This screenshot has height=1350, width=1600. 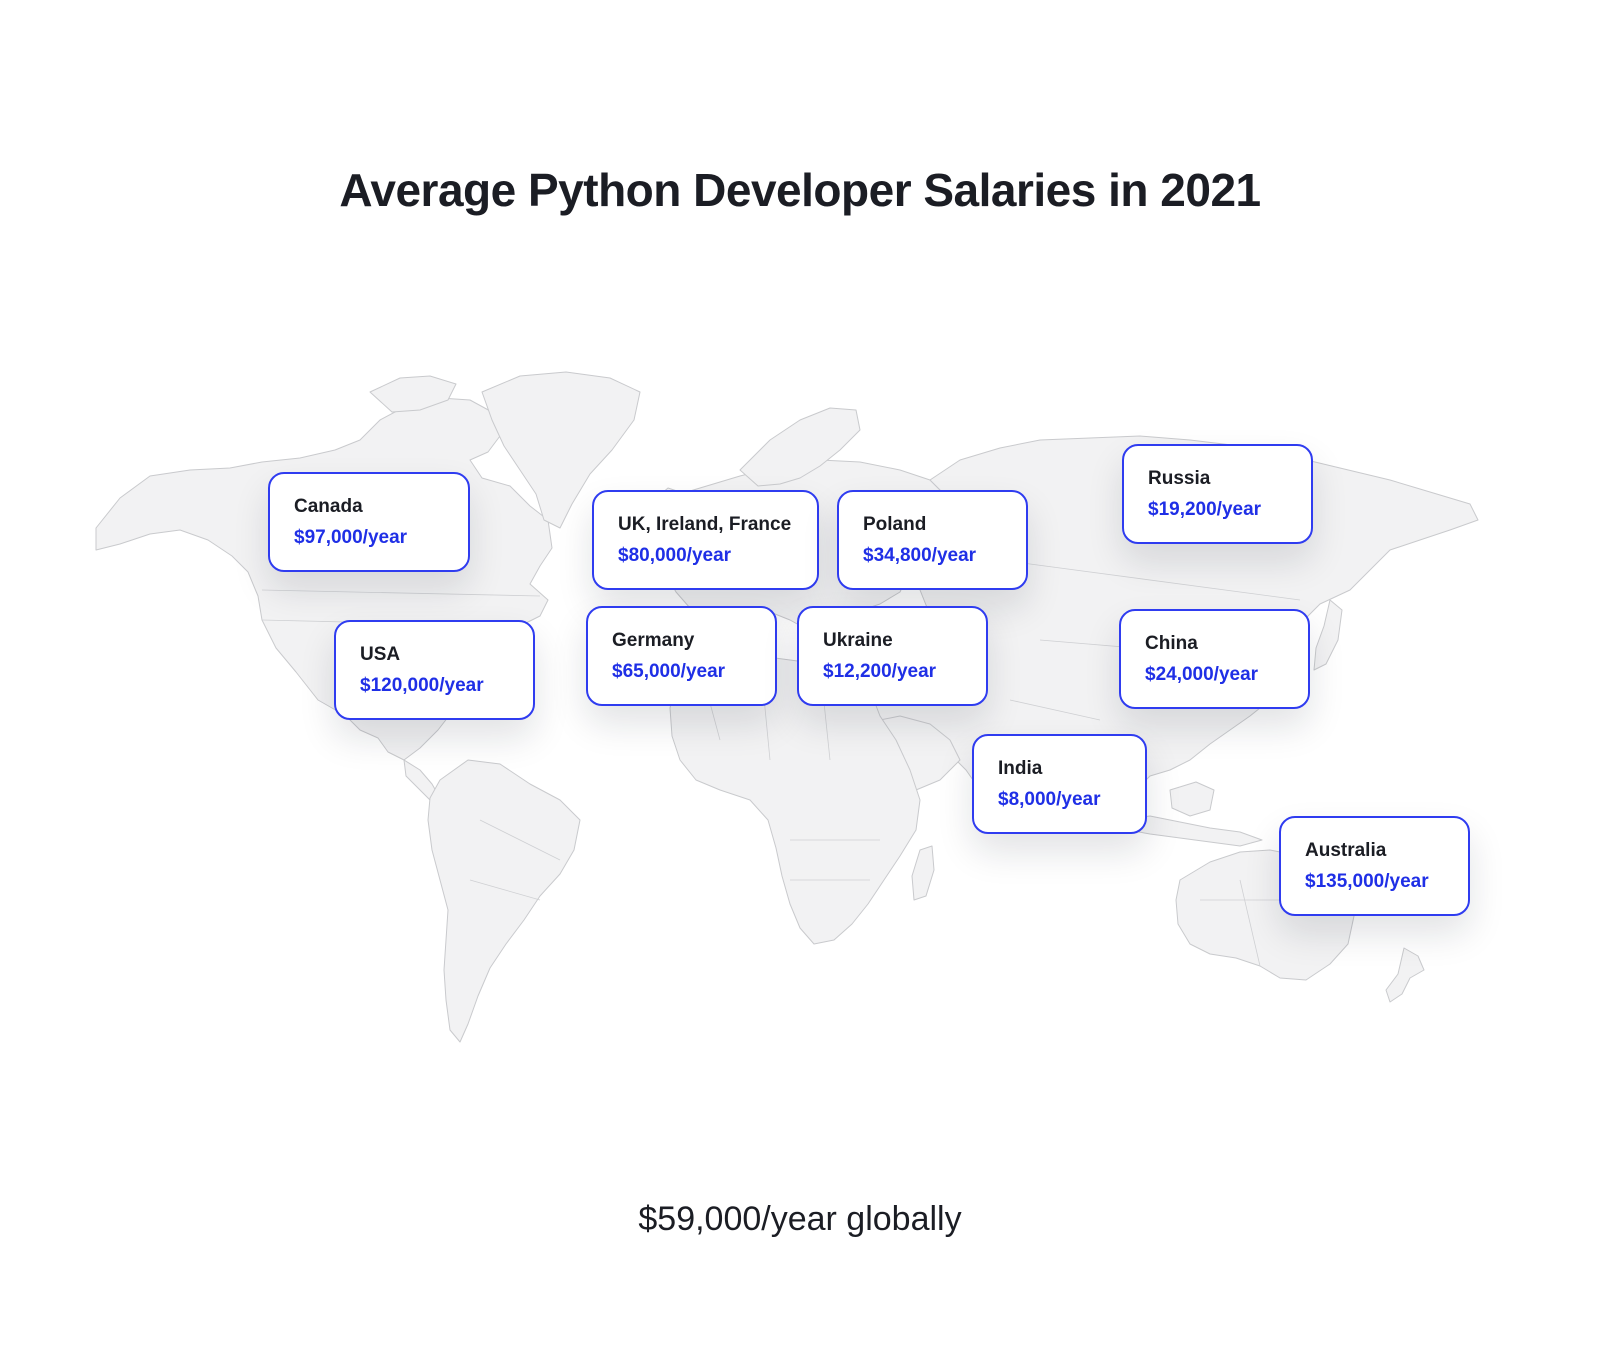 What do you see at coordinates (351, 537) in the screenshot?
I see `salary-value: $97,000/year` at bounding box center [351, 537].